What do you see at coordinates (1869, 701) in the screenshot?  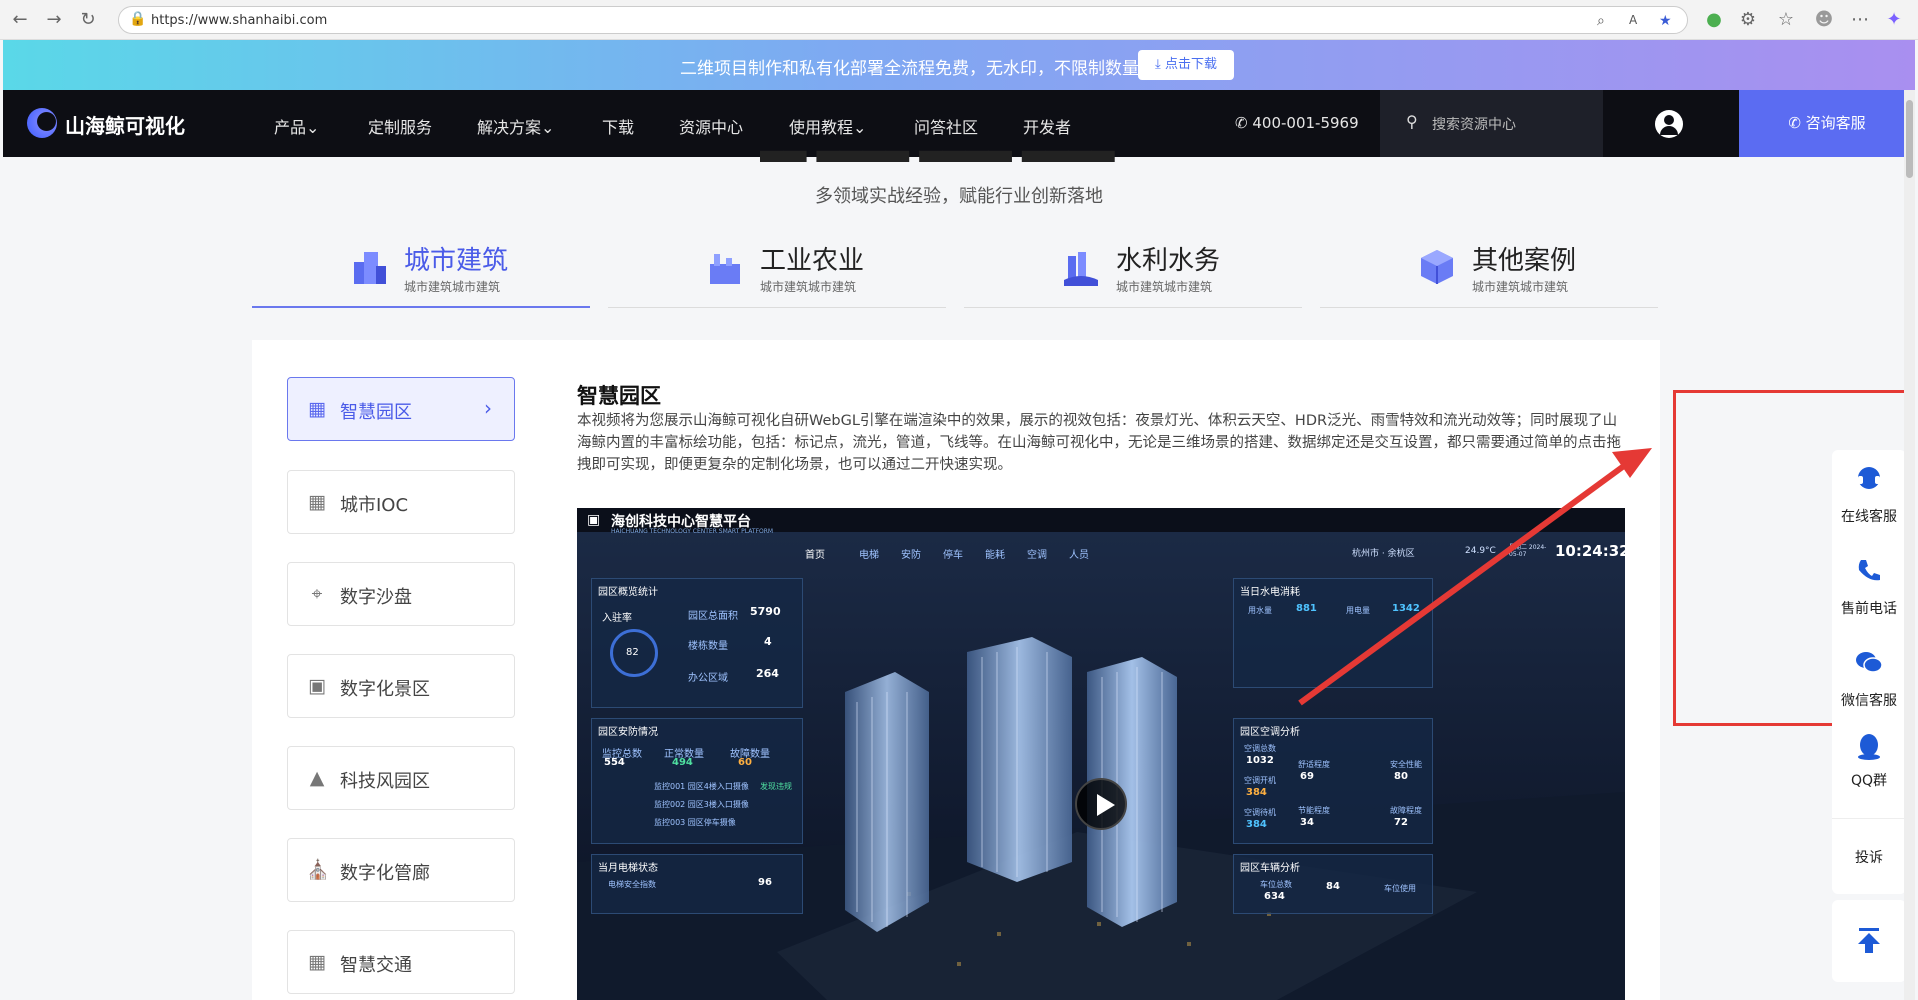 I see `float-label: 微信客服` at bounding box center [1869, 701].